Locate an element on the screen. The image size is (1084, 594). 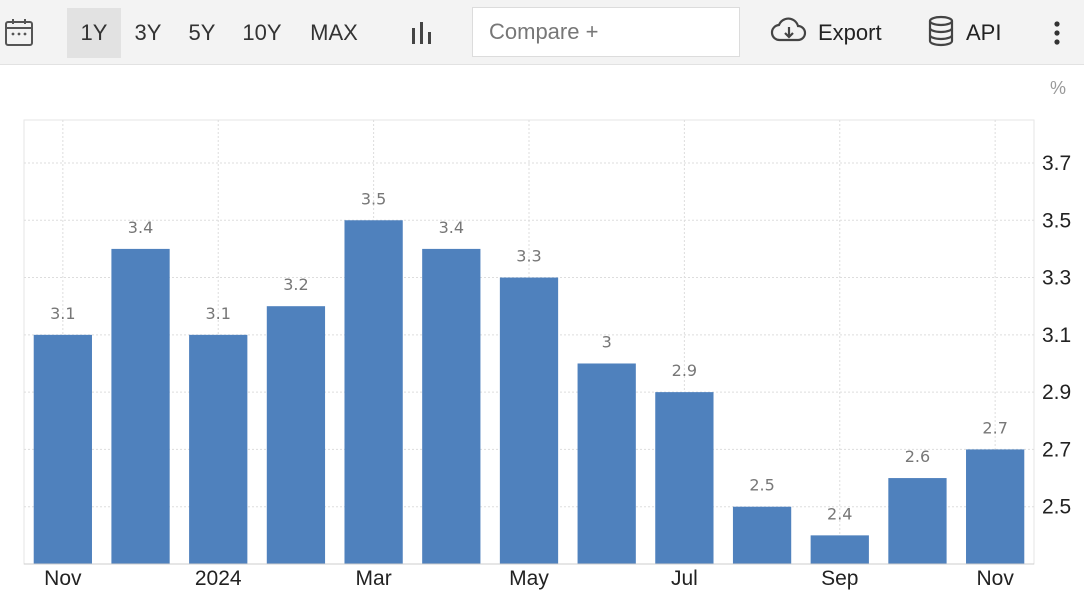
x-tick-label: Sep is located at coordinates (839, 578).